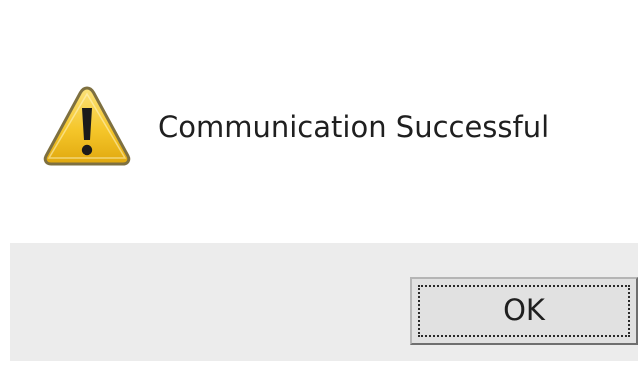 This screenshot has width=638, height=366. Describe the element at coordinates (354, 127) in the screenshot. I see `dialog-message: Communication Successful` at that location.